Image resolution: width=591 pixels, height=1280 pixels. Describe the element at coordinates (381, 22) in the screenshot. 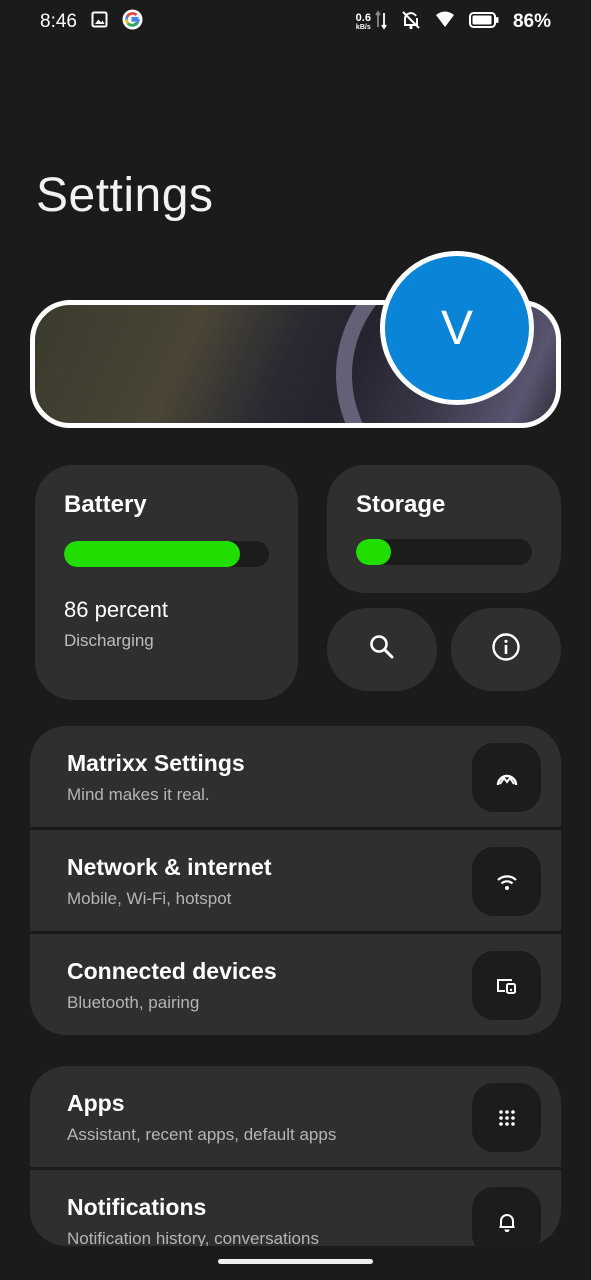

I see `data-arrows-icon` at that location.